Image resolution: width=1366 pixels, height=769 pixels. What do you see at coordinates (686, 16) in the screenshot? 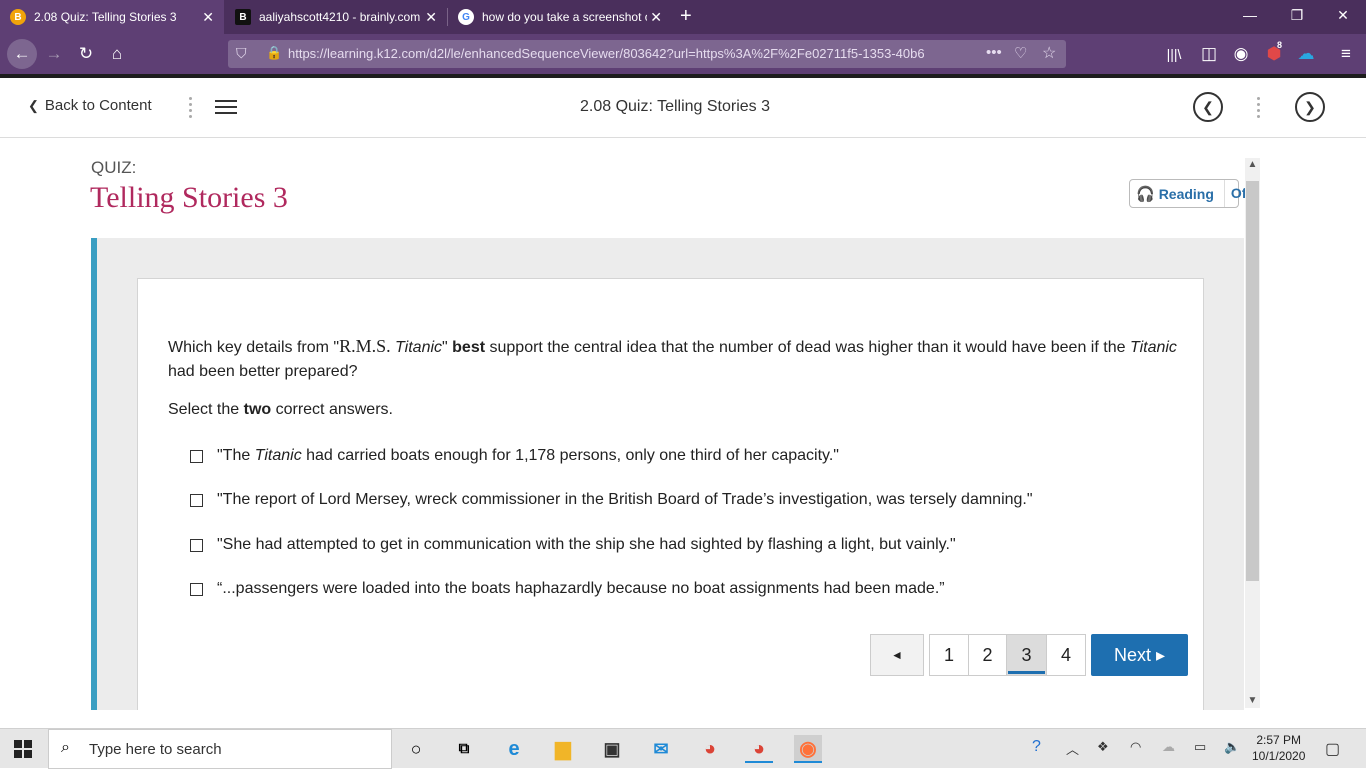
I see `new-tab-icon: +` at bounding box center [686, 16].